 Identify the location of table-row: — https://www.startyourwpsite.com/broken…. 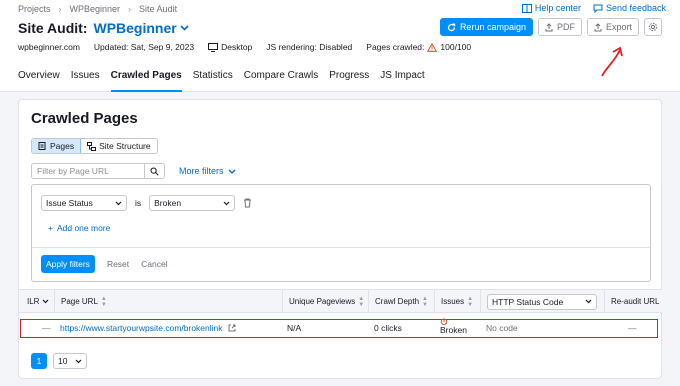
(339, 328).